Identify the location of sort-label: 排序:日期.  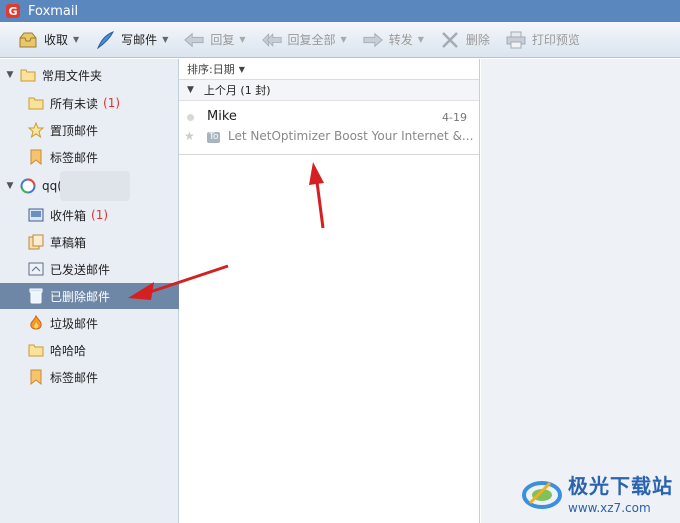
(211, 69).